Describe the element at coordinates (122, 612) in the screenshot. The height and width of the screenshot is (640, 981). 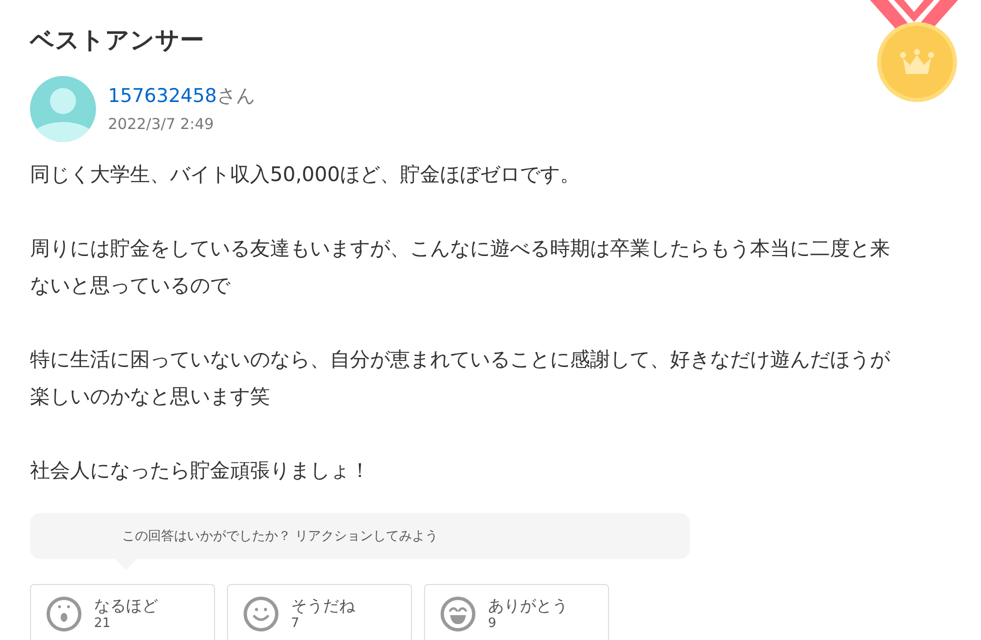
I see `reaction-button: なるほど 21` at that location.